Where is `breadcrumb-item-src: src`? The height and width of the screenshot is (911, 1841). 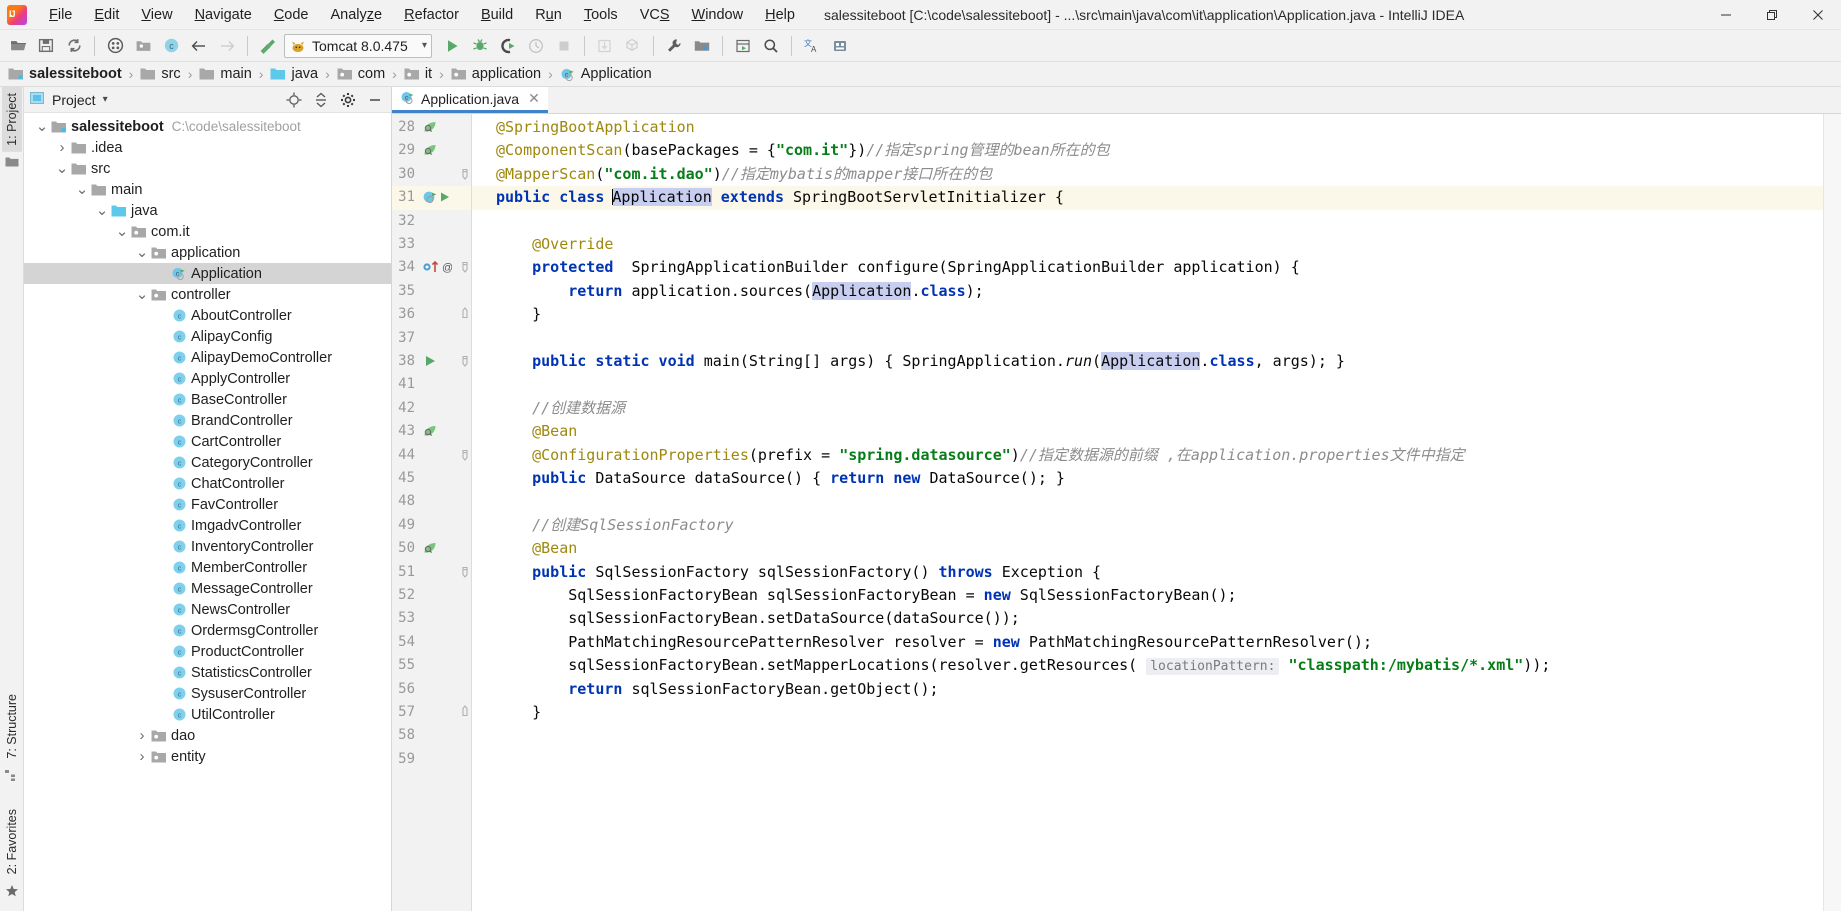 breadcrumb-item-src: src is located at coordinates (160, 74).